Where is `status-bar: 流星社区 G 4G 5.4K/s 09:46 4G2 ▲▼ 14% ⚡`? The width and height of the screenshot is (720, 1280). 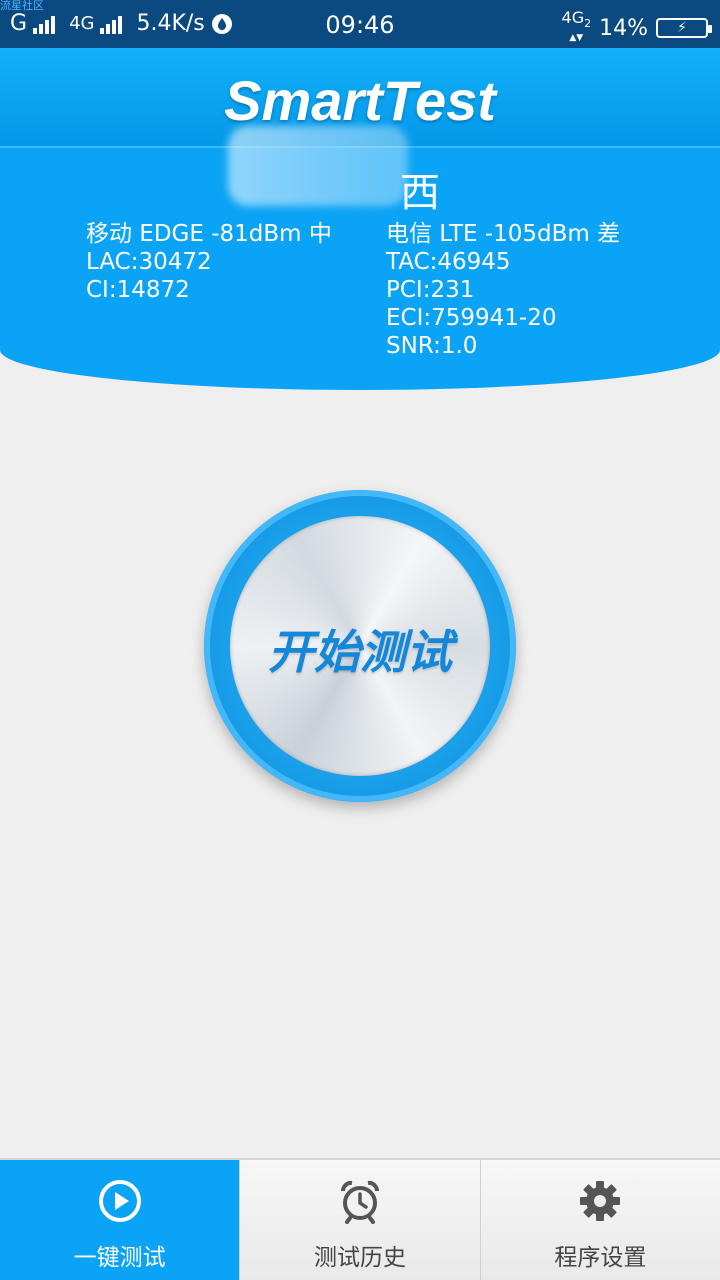
status-bar: 流星社区 G 4G 5.4K/s 09:46 4G2 ▲▼ 14% ⚡ is located at coordinates (360, 24).